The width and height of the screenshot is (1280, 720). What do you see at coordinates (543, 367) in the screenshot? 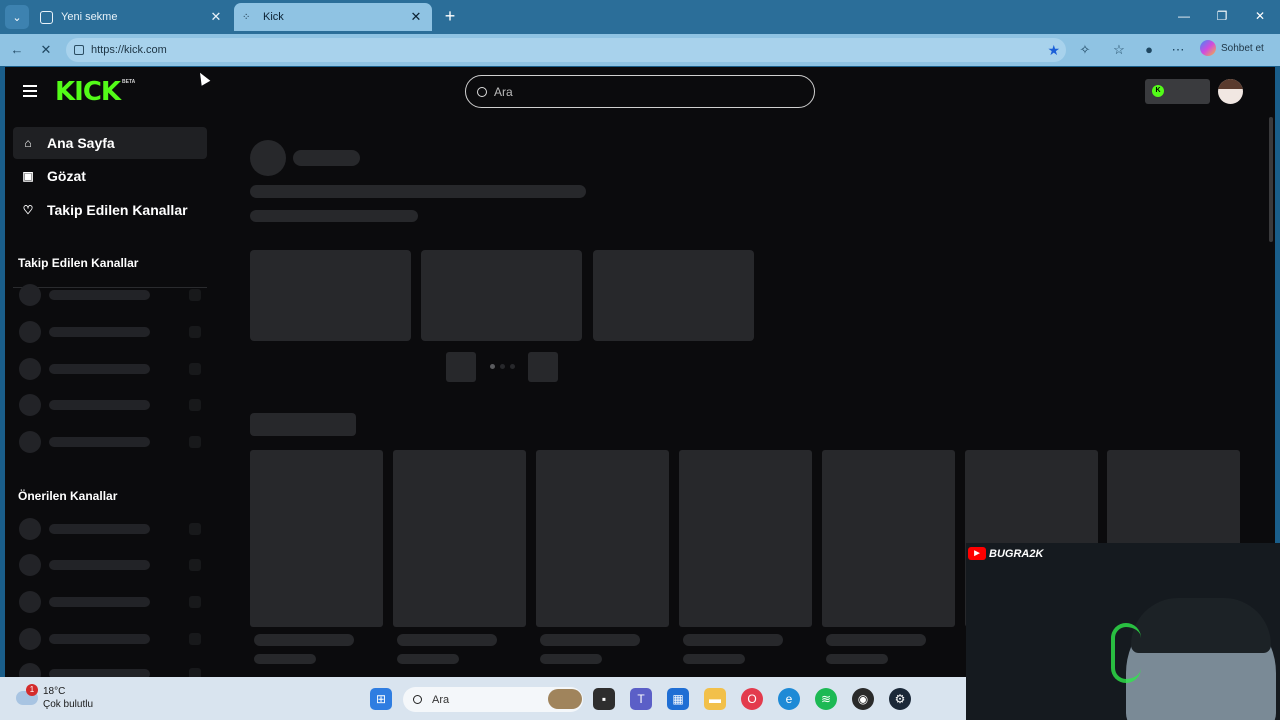
I see `carousel-next-button` at bounding box center [543, 367].